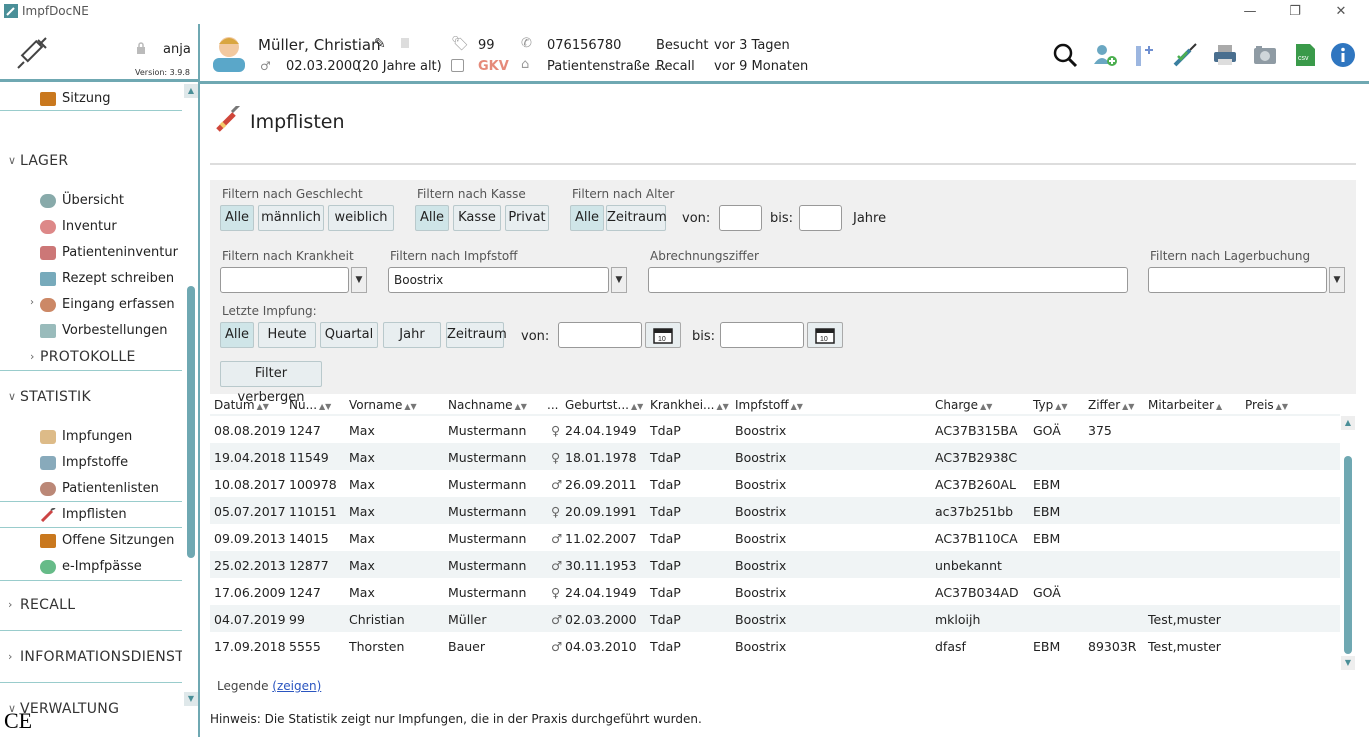 The height and width of the screenshot is (737, 1369). I want to click on restore-button: ❐, so click(1295, 12).